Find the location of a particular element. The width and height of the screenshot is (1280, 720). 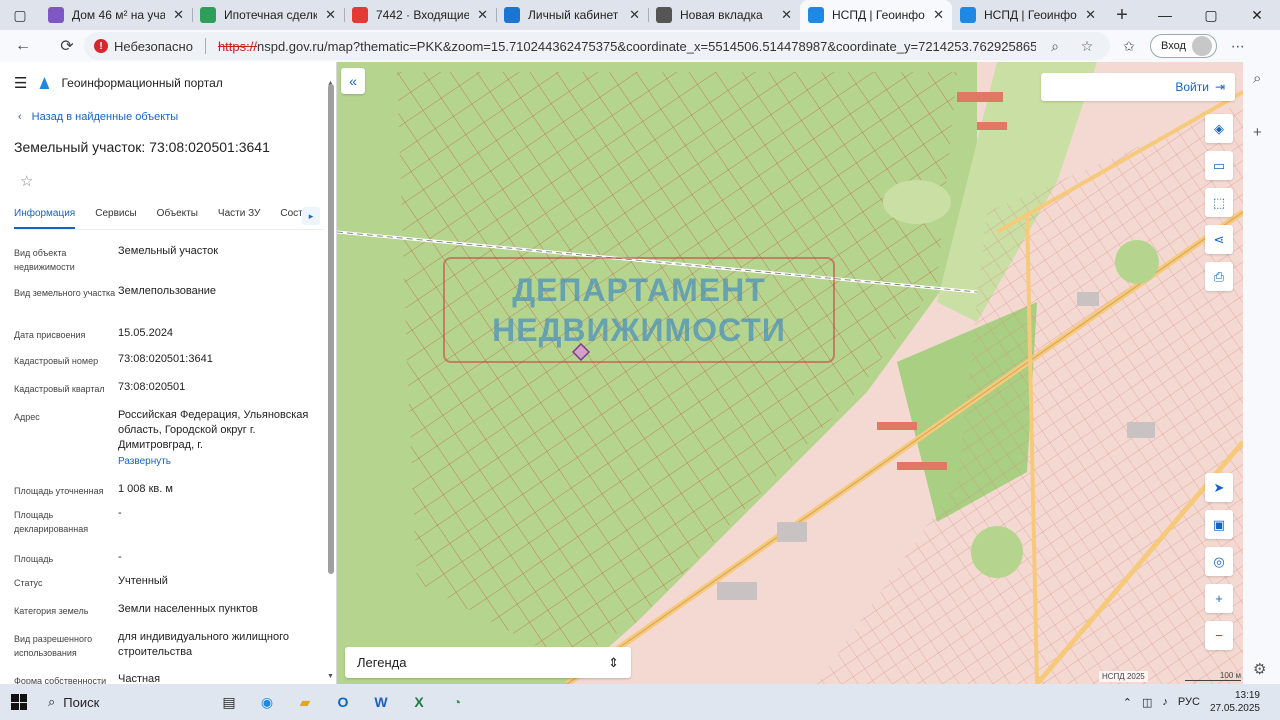

settings-gear-icon: ⚙ is located at coordinates (1259, 669).